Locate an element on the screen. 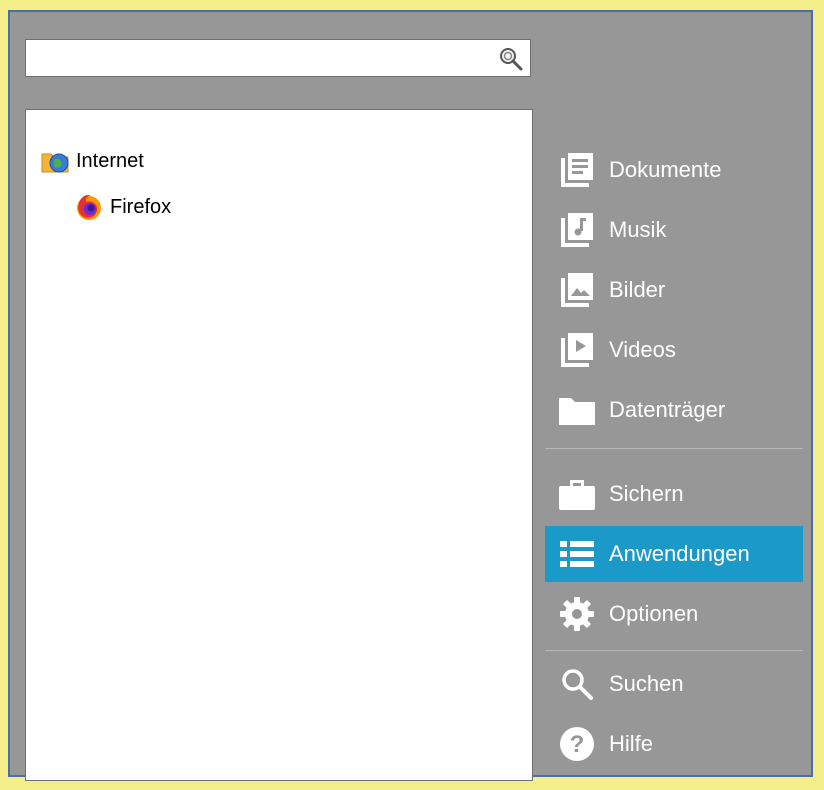  gear-icon is located at coordinates (577, 614).